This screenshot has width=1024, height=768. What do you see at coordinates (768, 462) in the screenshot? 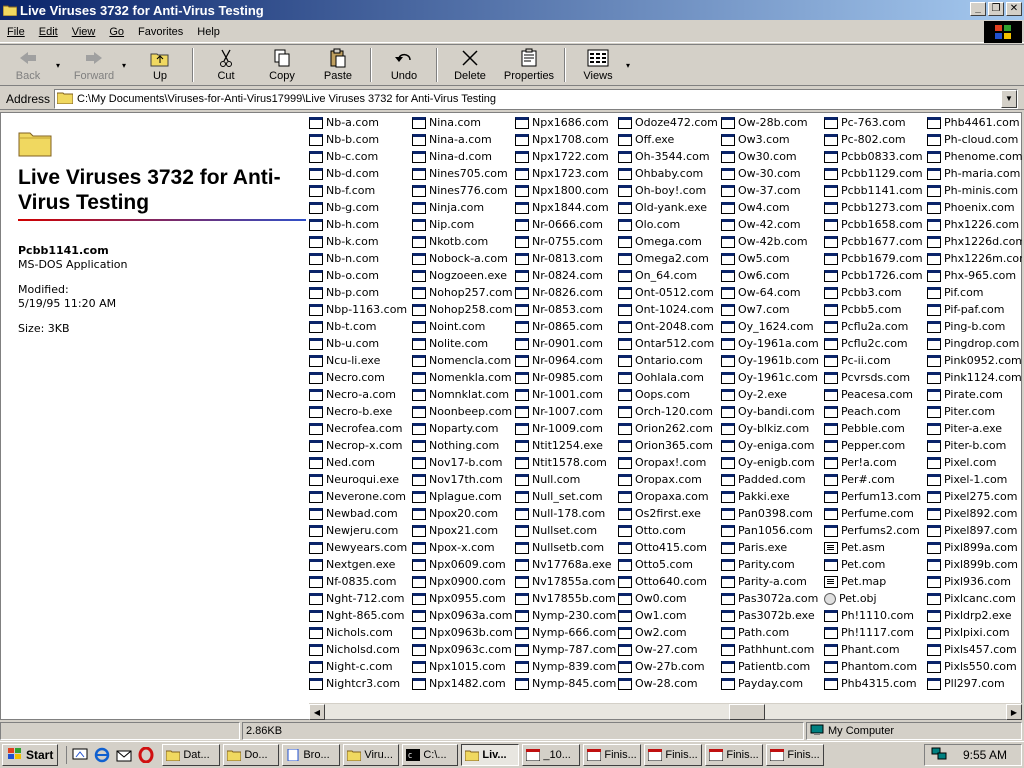
I see `file-item: Oy-enigb.com` at bounding box center [768, 462].